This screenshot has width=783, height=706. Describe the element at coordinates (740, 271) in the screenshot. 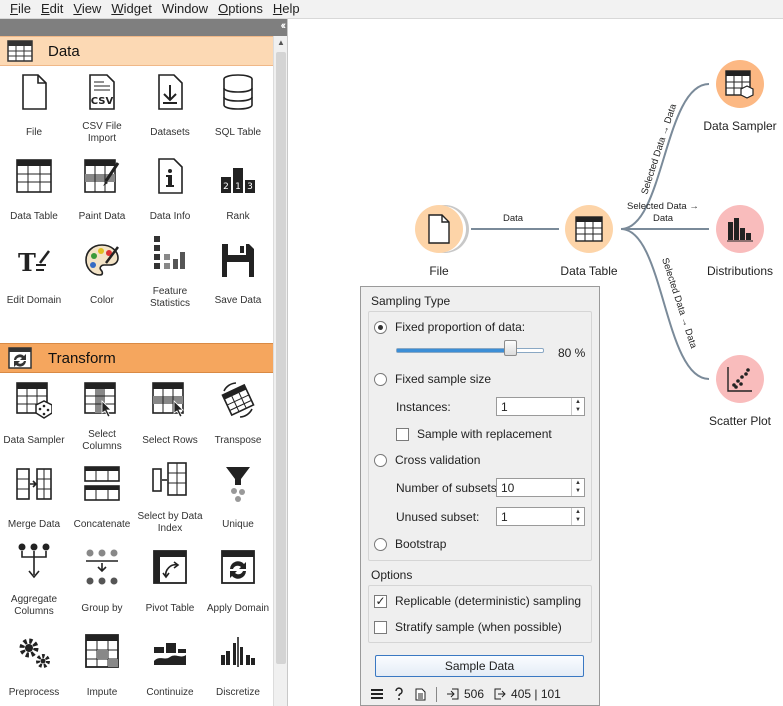

I see `node-distributions-label: Distributions` at that location.